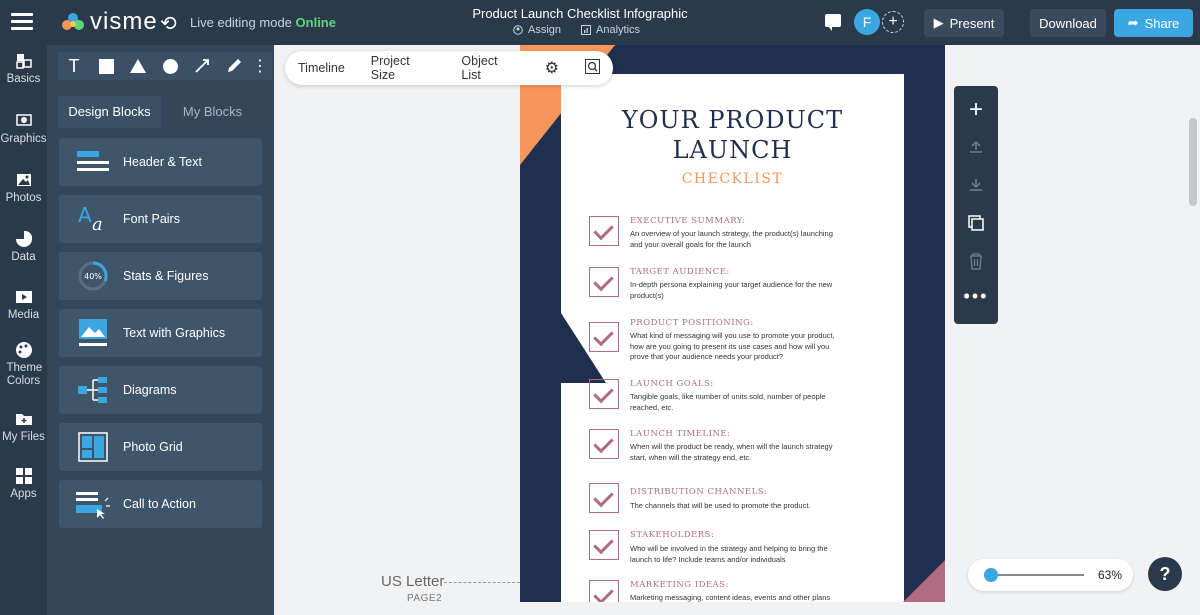  What do you see at coordinates (124, 21) in the screenshot?
I see `logo-text: visme` at bounding box center [124, 21].